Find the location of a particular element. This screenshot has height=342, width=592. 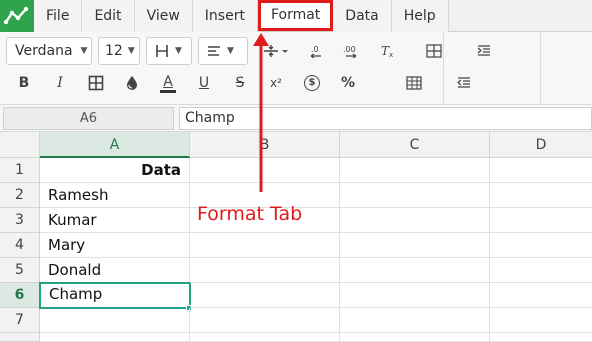

cell-a2: Ramesh is located at coordinates (115, 195).